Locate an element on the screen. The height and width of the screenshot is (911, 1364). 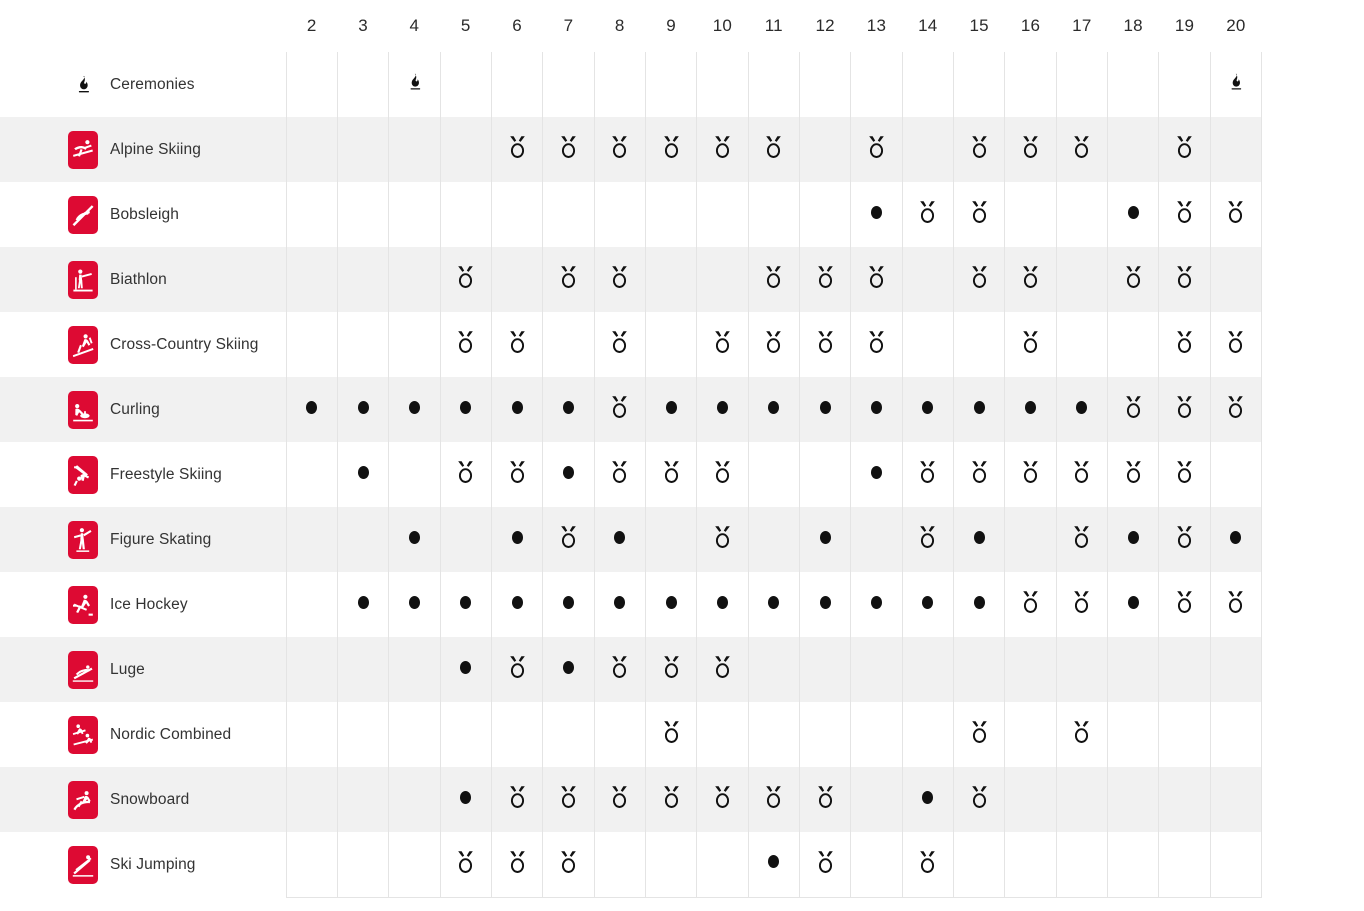
header-day-10: 10 is located at coordinates (722, 26).